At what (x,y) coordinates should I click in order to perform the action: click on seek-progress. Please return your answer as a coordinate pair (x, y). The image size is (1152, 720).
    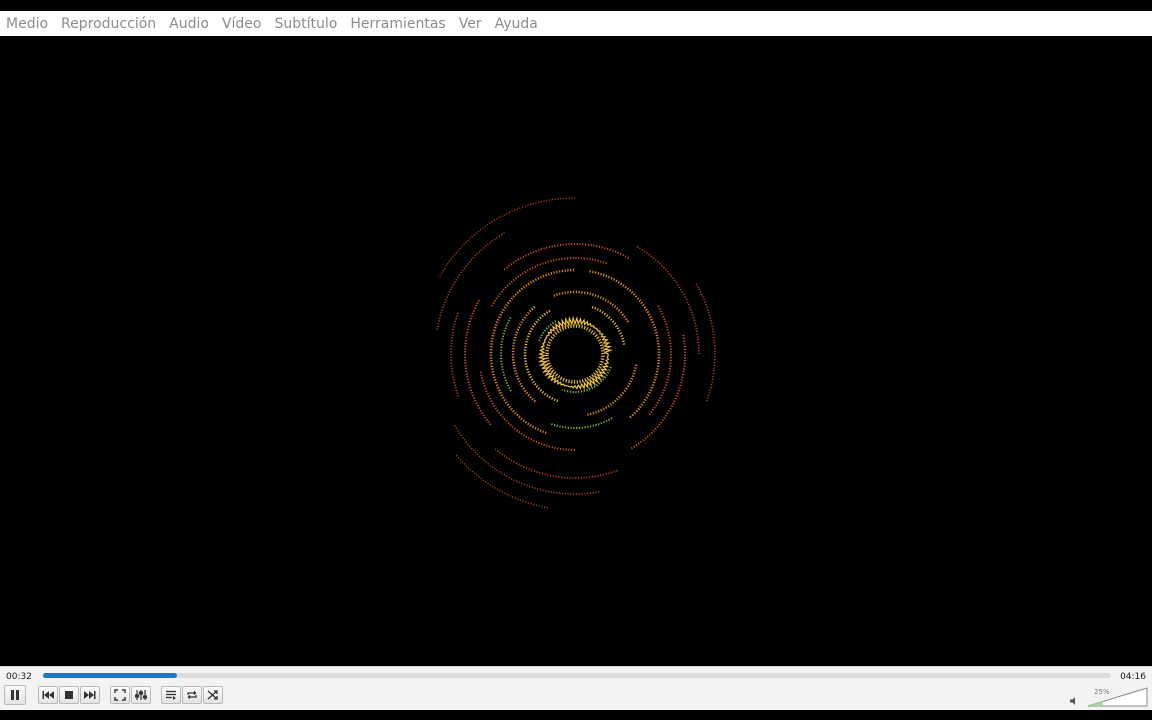
    Looking at the image, I should click on (110, 675).